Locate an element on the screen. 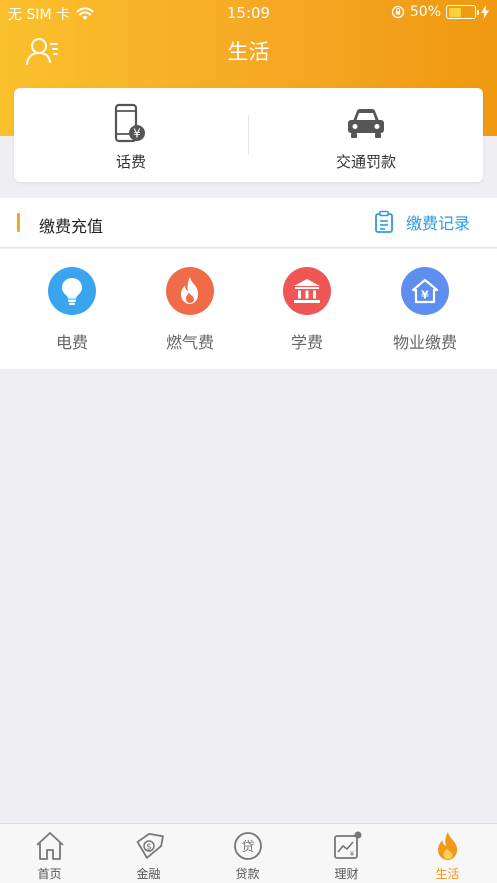 This screenshot has height=883, width=497. top-services-card: ¥ 话费 交通罚款 is located at coordinates (248, 135).